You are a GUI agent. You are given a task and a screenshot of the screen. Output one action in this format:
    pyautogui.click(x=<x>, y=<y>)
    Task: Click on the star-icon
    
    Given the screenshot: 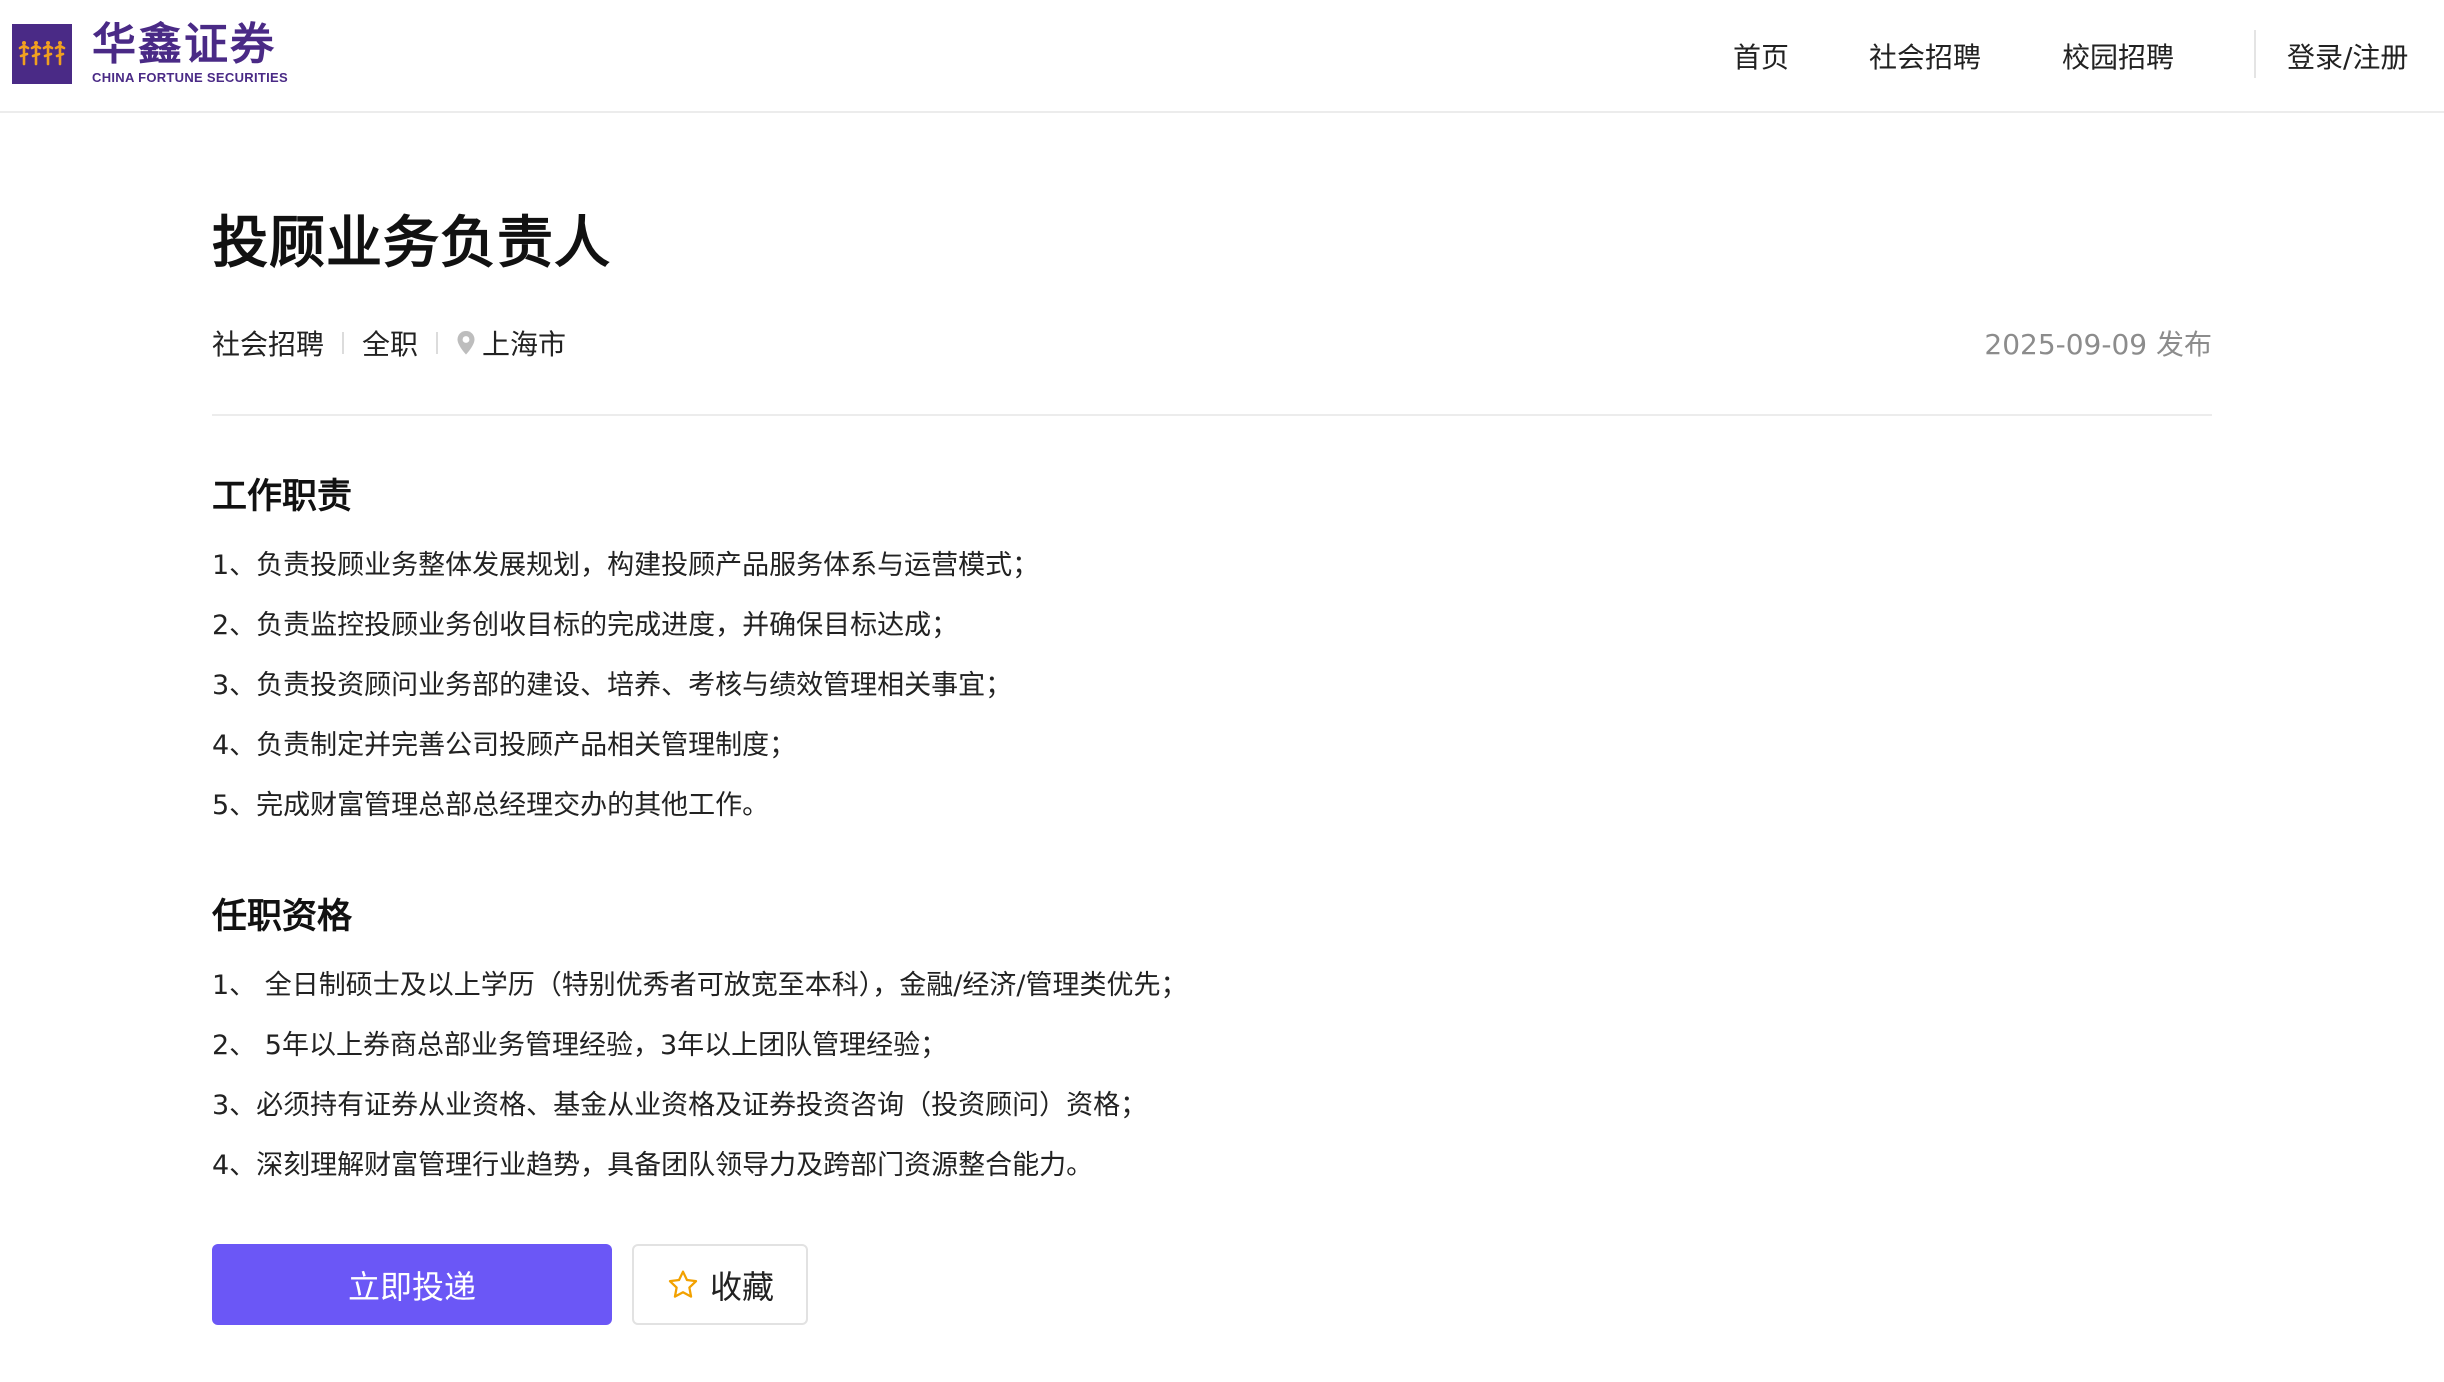 What is the action you would take?
    pyautogui.click(x=683, y=1285)
    